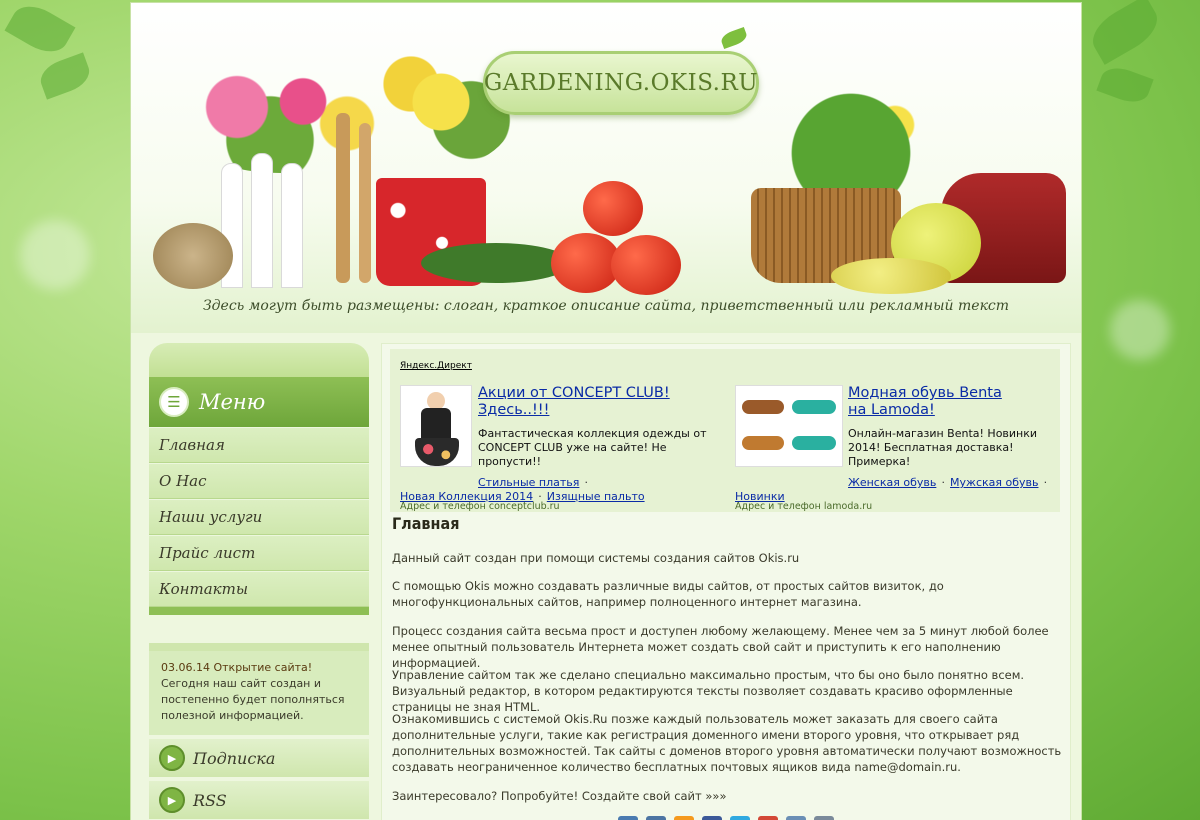 This screenshot has width=1200, height=820. I want to click on subscribe-label: Подписка, so click(234, 758).